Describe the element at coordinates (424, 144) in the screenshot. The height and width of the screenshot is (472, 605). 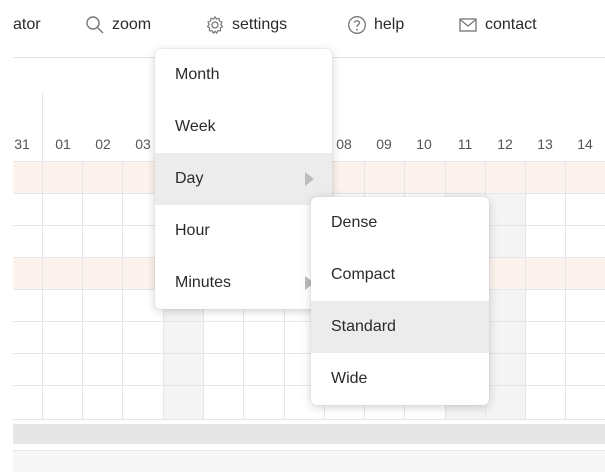
I see `day-label: 10` at that location.